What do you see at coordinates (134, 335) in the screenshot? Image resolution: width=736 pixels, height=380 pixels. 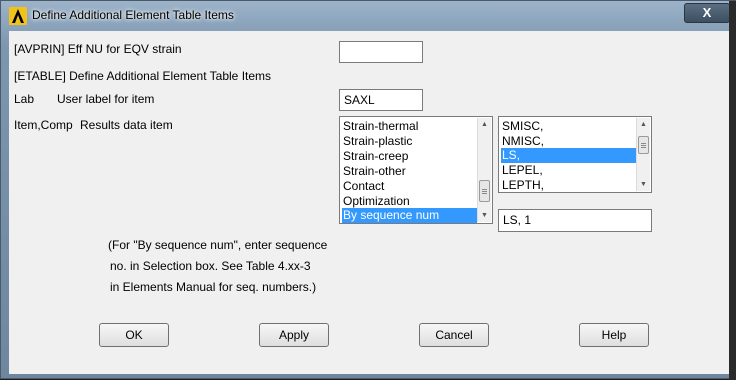 I see `ok-button: OK` at bounding box center [134, 335].